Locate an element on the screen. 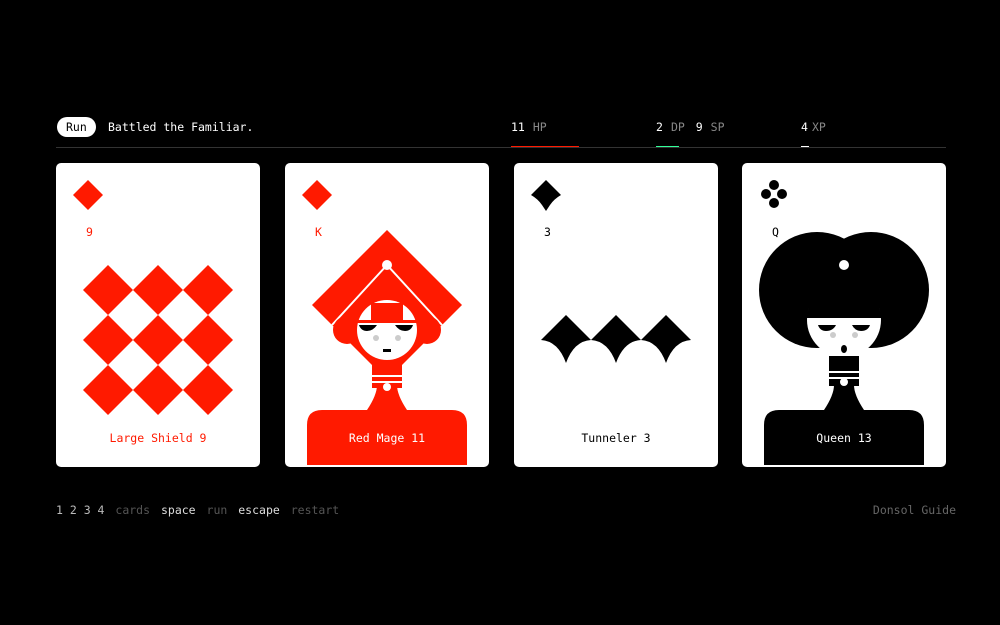  card-2-art is located at coordinates (384, 322).